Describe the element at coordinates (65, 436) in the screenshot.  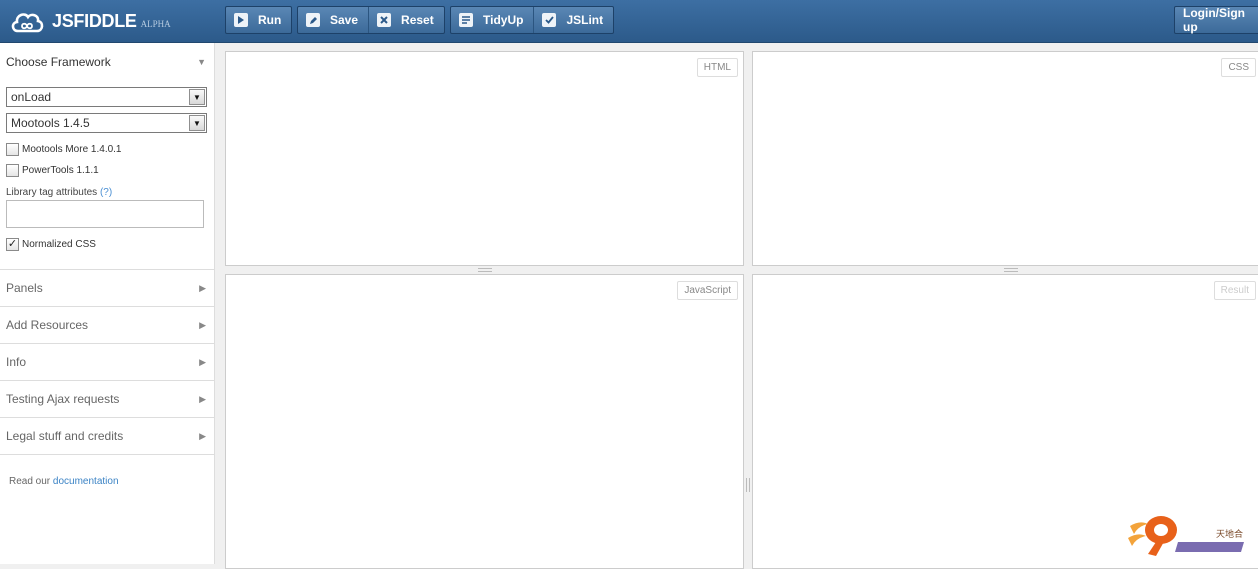
I see `section-title: Legal stuff and credits` at that location.